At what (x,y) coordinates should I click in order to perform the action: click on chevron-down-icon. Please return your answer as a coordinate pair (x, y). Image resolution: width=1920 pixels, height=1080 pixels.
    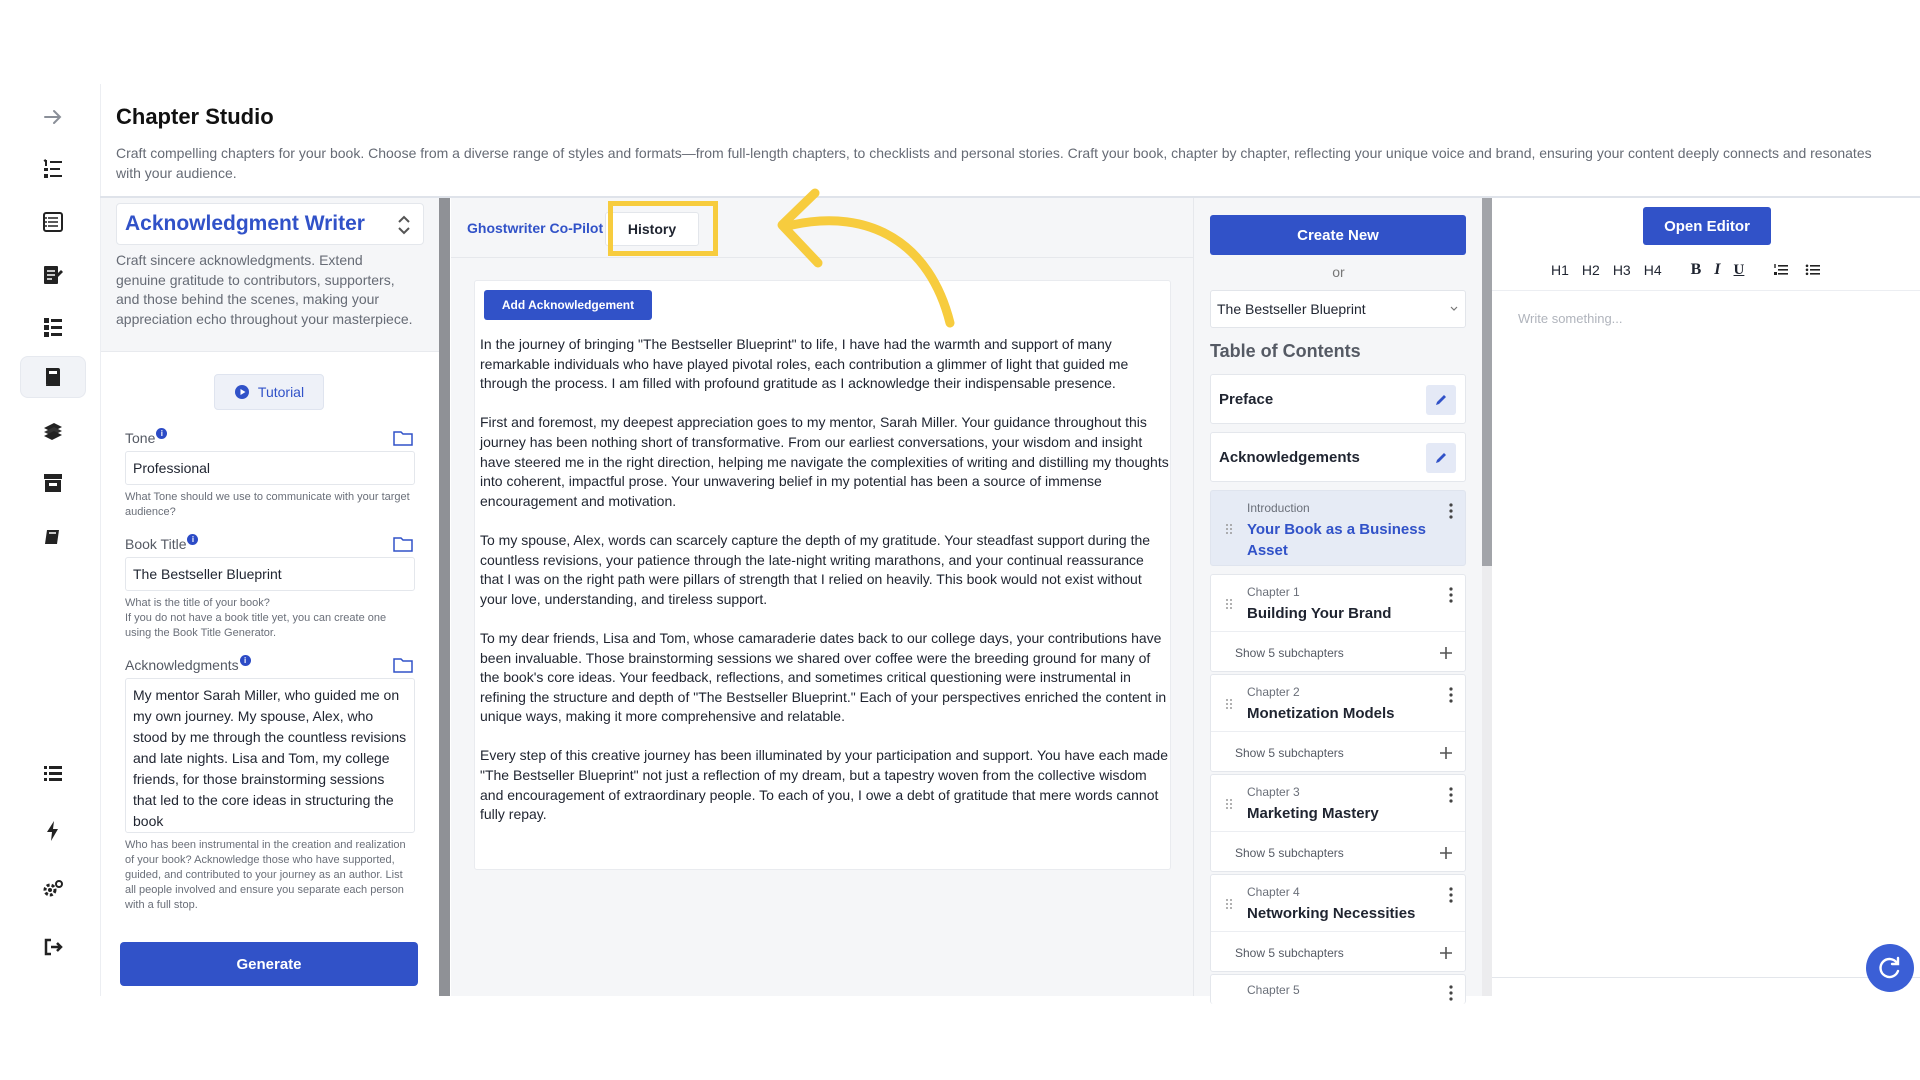
    Looking at the image, I should click on (1454, 308).